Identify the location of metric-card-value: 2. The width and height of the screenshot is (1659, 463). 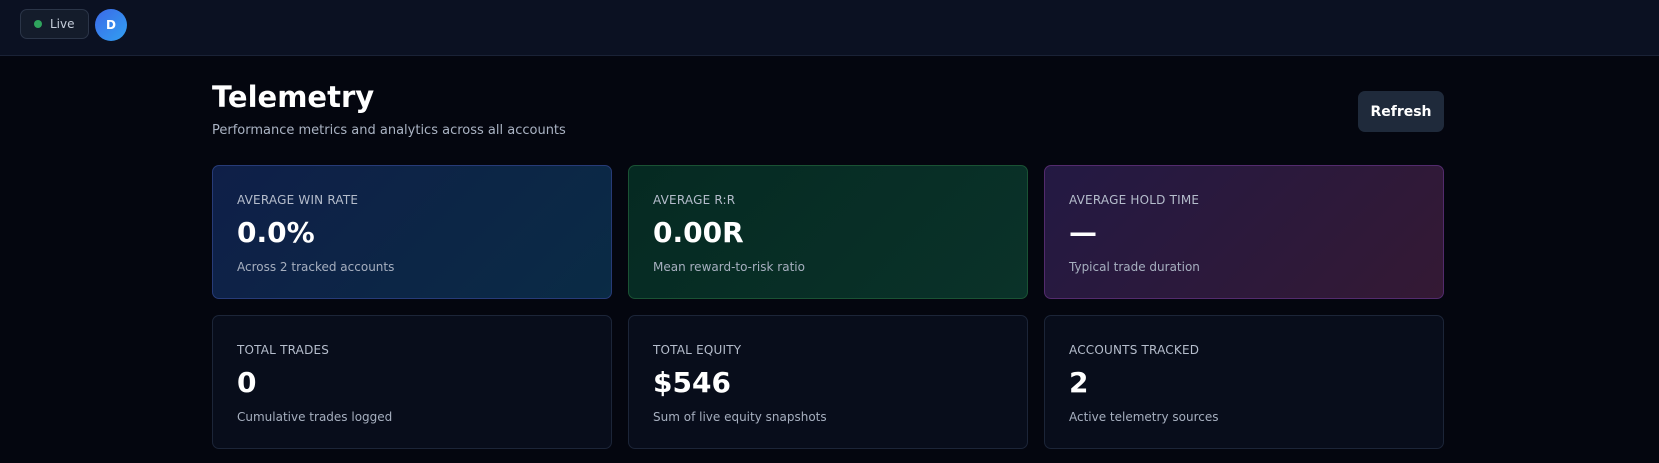
(1079, 382).